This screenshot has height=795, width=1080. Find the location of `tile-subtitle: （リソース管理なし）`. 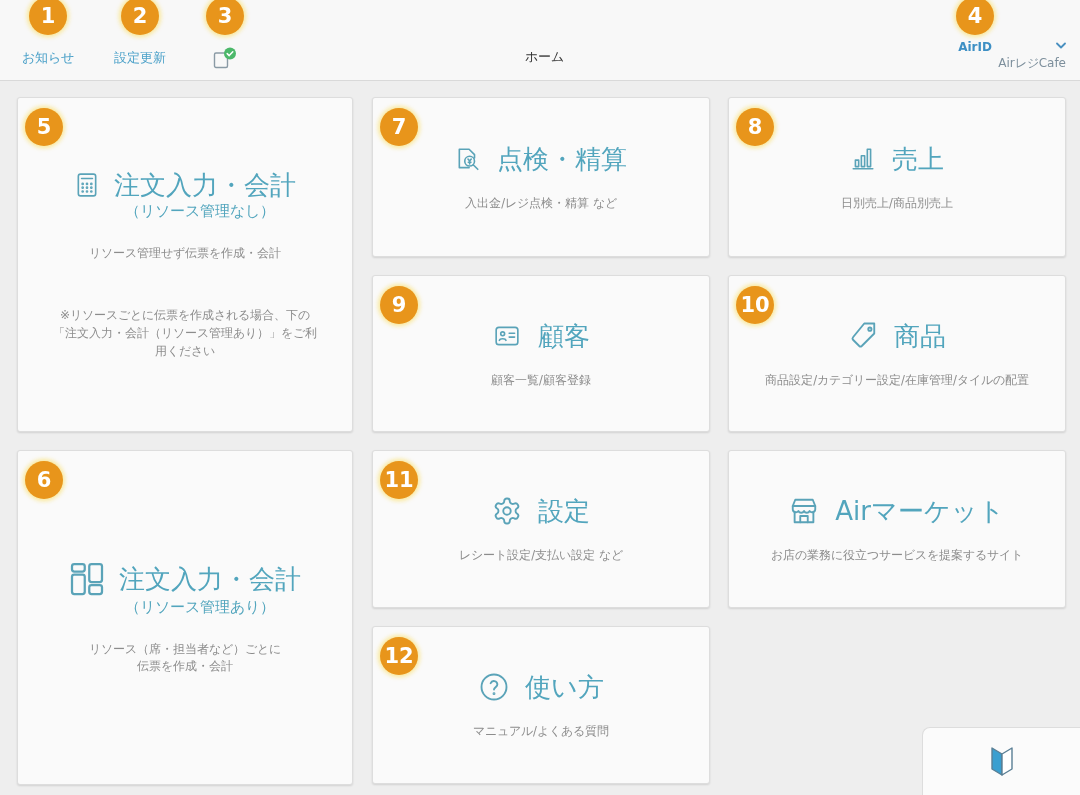

tile-subtitle: （リソース管理なし） is located at coordinates (200, 211).